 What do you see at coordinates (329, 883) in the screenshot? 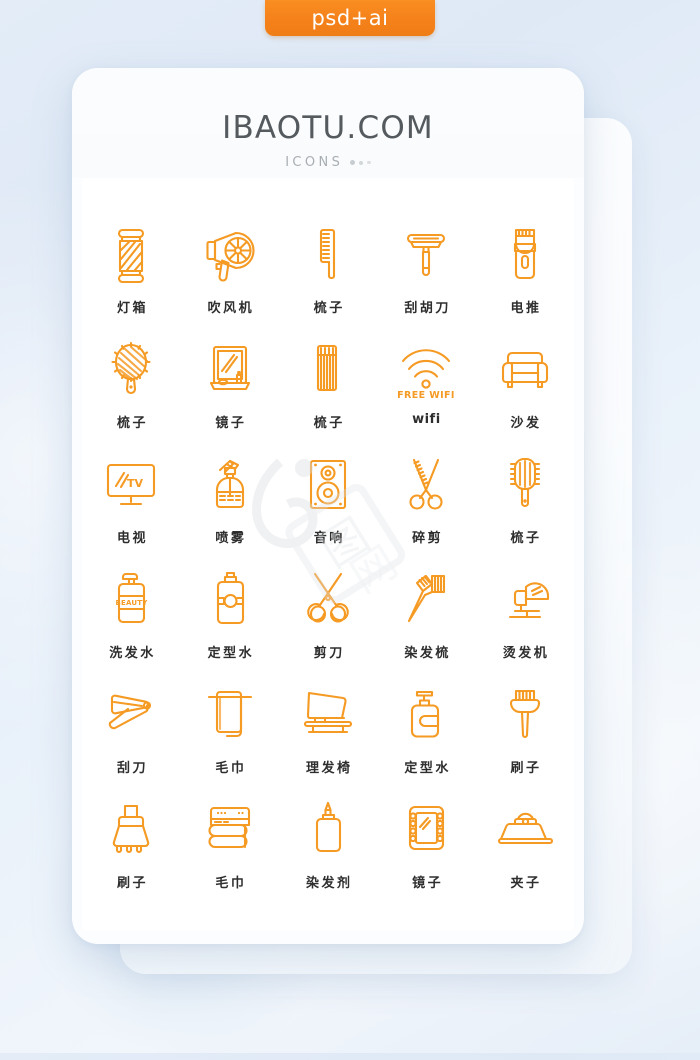
I see `icon-label: 染发剂` at bounding box center [329, 883].